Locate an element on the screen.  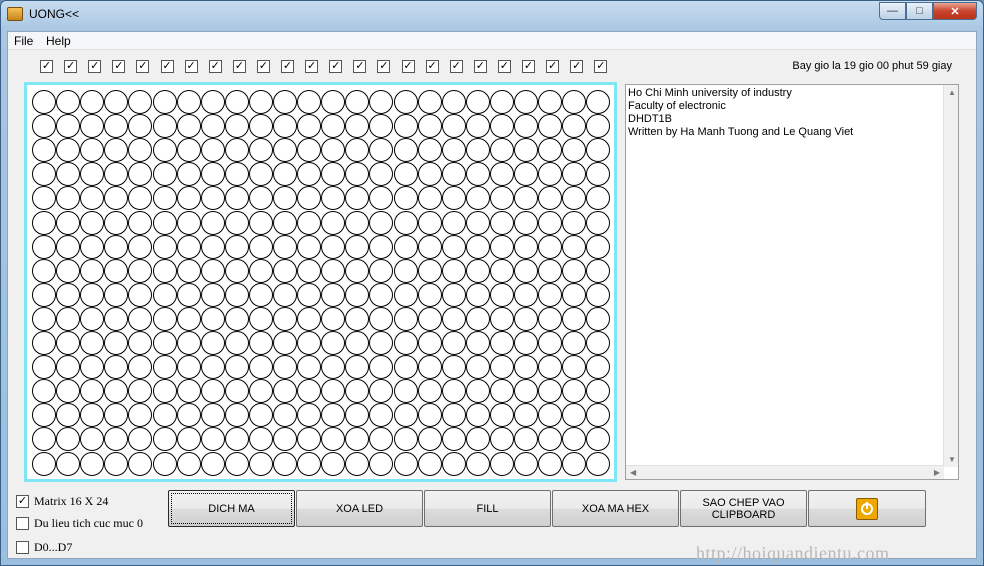
title-bar: UONG<< — □ ✕ is located at coordinates (492, 15).